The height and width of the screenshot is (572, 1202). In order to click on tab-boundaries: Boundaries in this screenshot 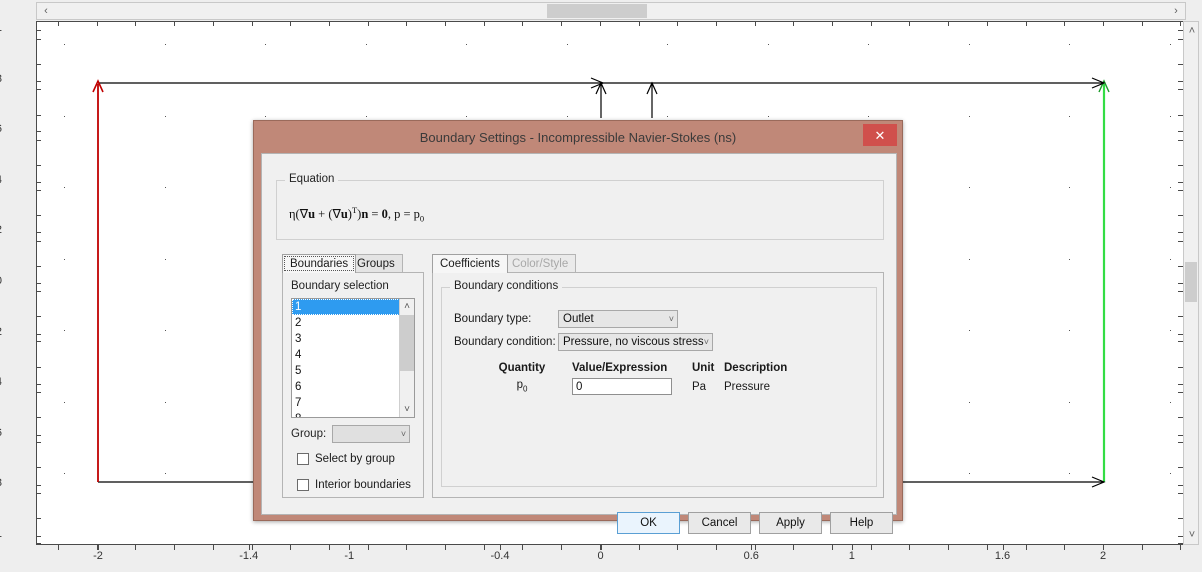, I will do `click(319, 263)`.